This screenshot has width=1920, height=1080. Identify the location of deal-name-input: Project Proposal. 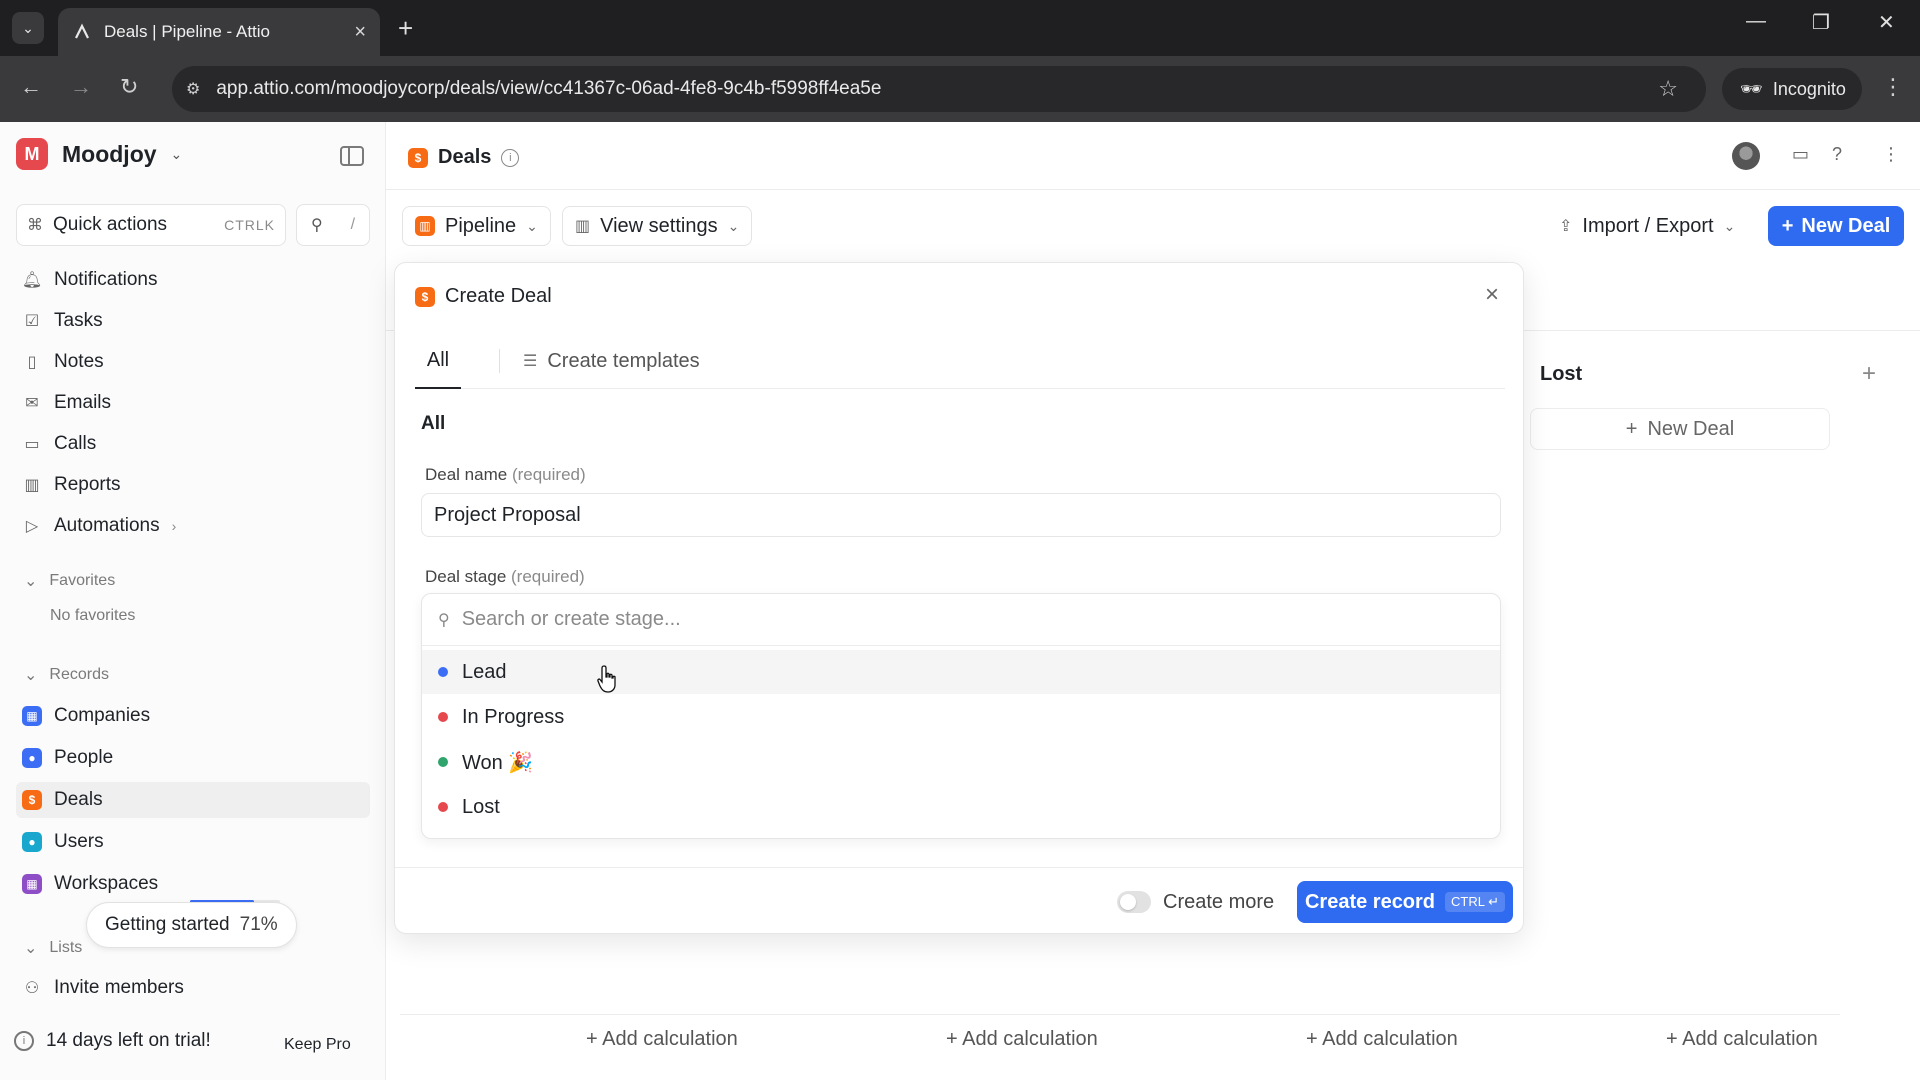
(961, 515).